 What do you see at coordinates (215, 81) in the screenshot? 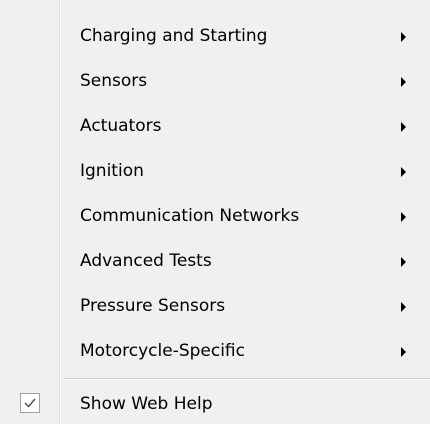
I see `menu-item-sensors: Sensors` at bounding box center [215, 81].